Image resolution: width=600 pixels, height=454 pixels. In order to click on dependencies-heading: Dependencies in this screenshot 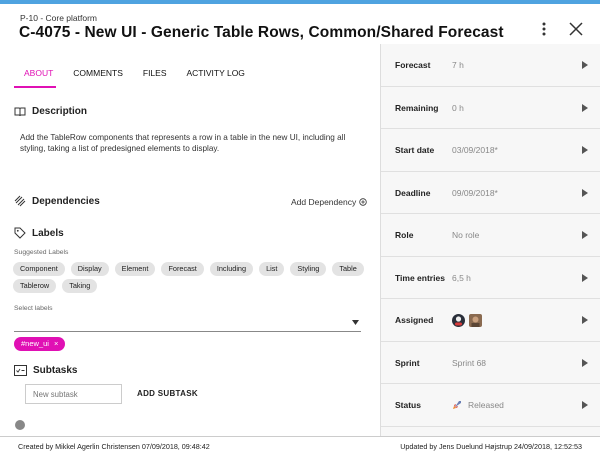, I will do `click(57, 201)`.